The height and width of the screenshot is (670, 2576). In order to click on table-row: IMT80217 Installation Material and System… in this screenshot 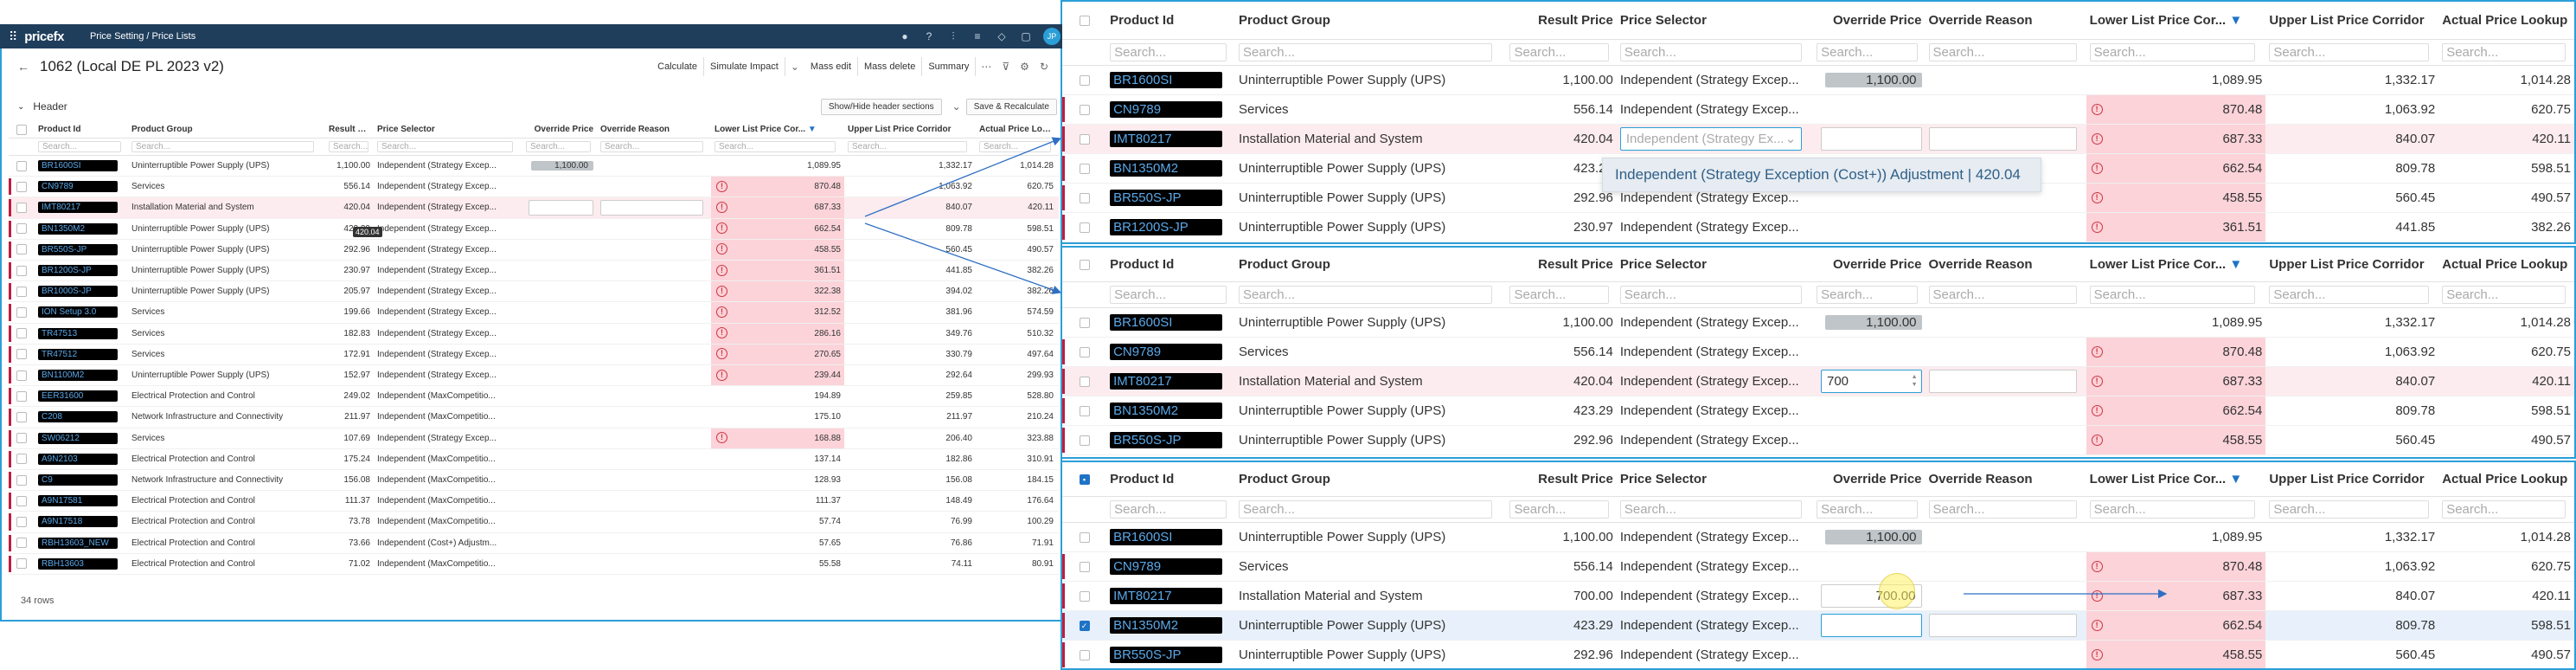, I will do `click(1818, 381)`.